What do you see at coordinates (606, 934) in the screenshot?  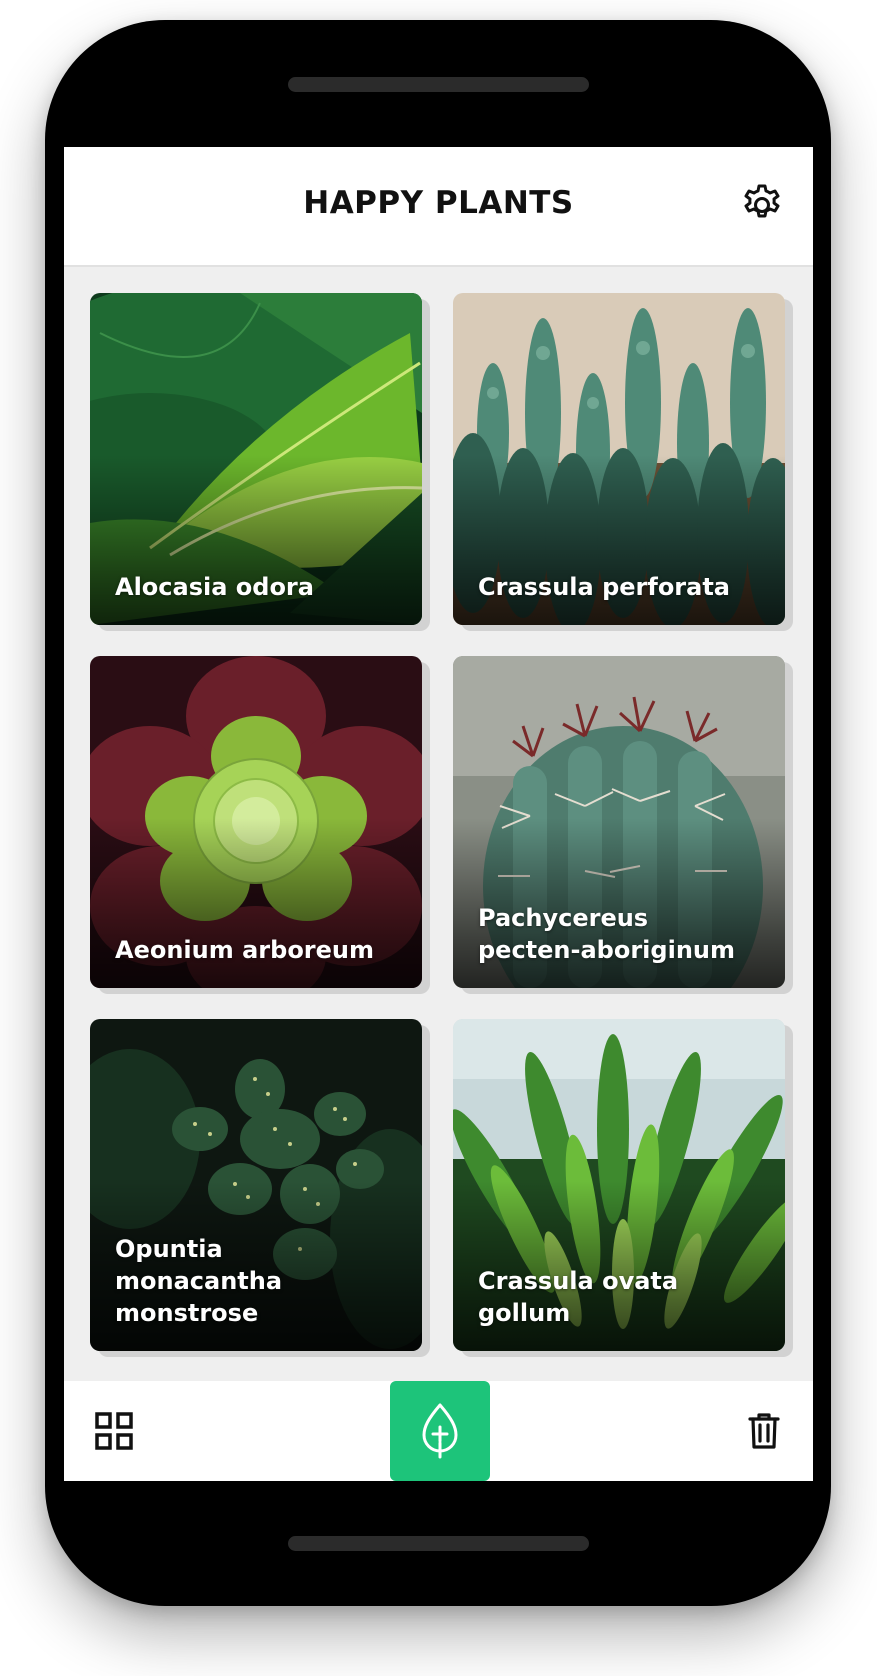 I see `plant-name: Pachycereus pecten-aboriginum` at bounding box center [606, 934].